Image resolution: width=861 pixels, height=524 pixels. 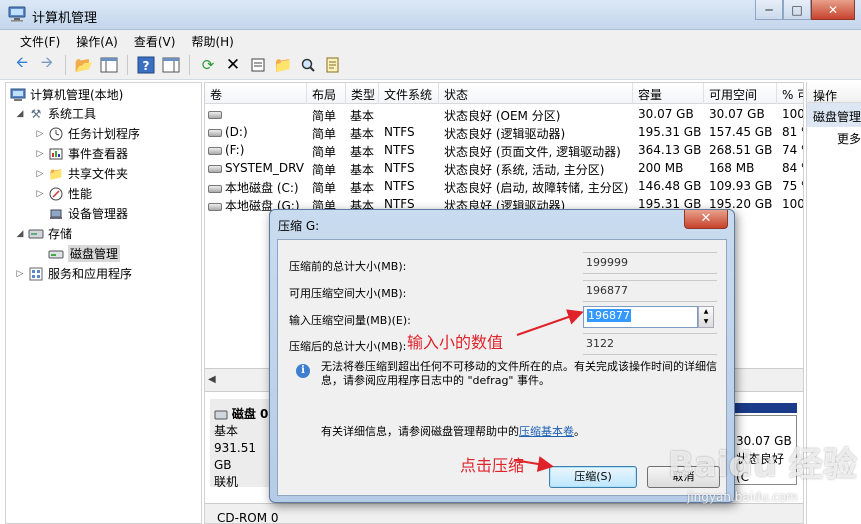 What do you see at coordinates (87, 133) in the screenshot?
I see `tree-item-task-scheduler: ▷ 任务计划程序` at bounding box center [87, 133].